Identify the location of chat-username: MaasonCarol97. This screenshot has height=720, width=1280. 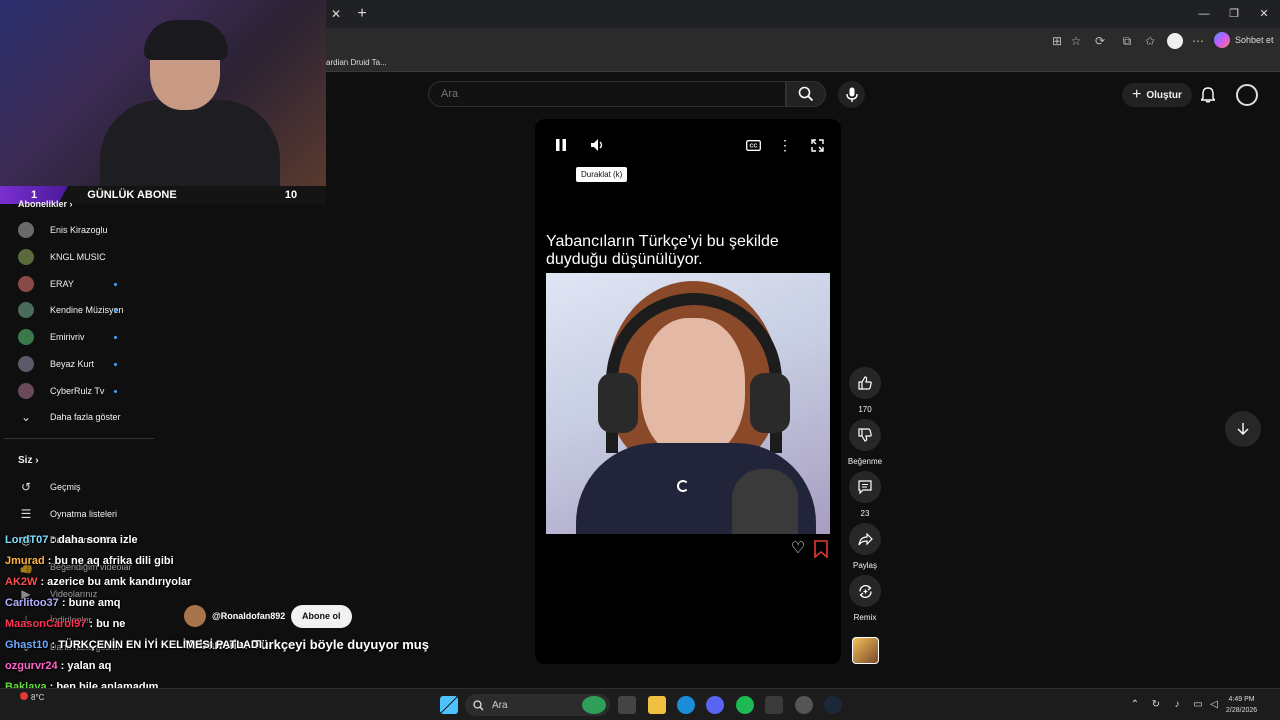
(46, 624).